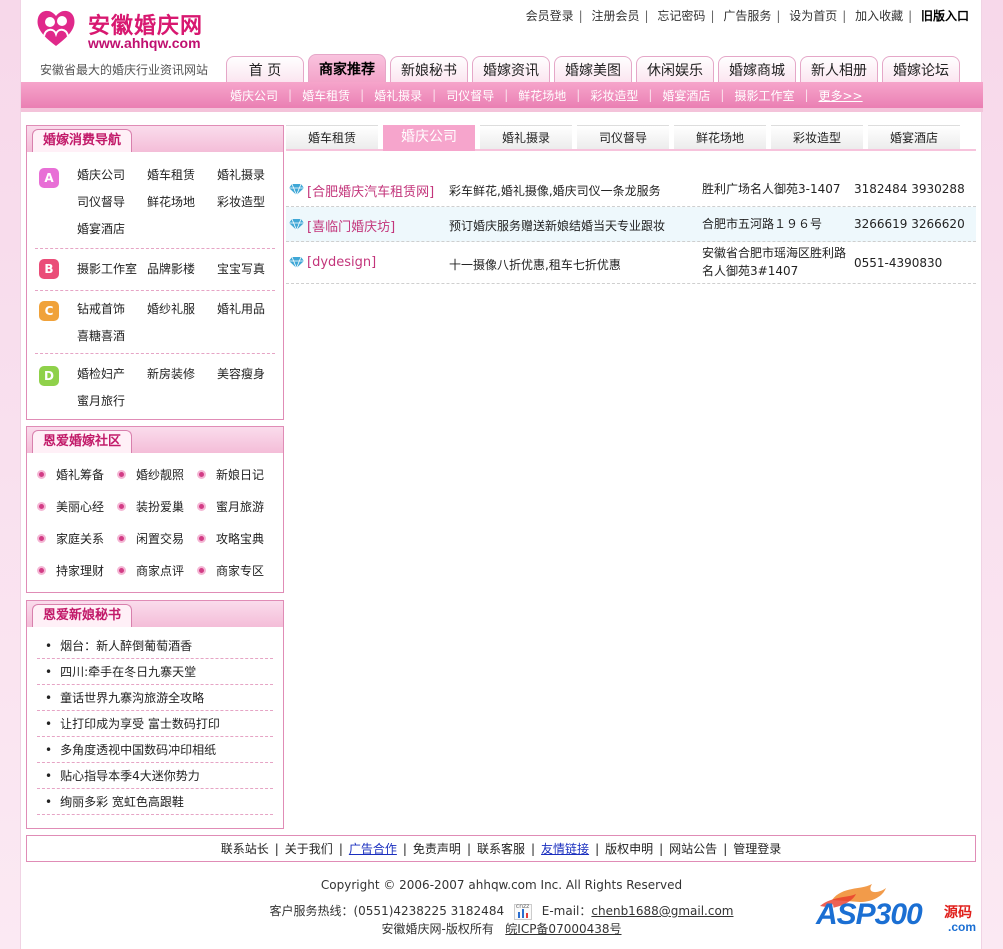 Image resolution: width=1003 pixels, height=949 pixels. What do you see at coordinates (675, 69) in the screenshot?
I see `tab-entertainment: 休闲娱乐` at bounding box center [675, 69].